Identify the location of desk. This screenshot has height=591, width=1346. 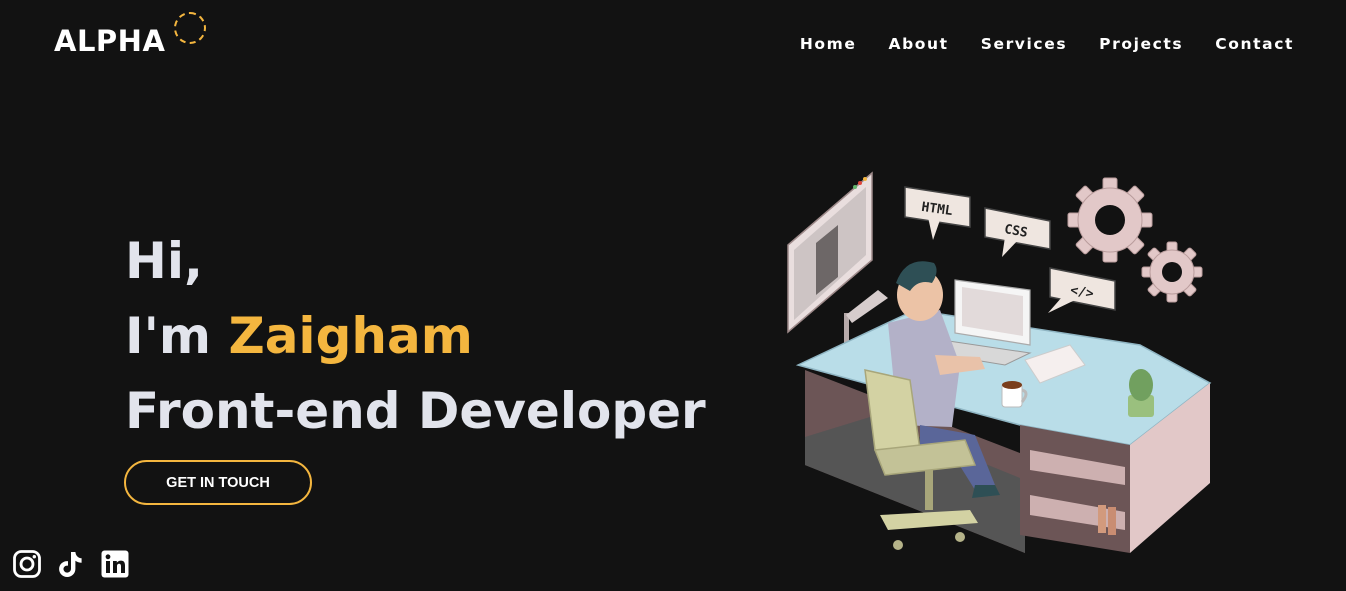
(1003, 431).